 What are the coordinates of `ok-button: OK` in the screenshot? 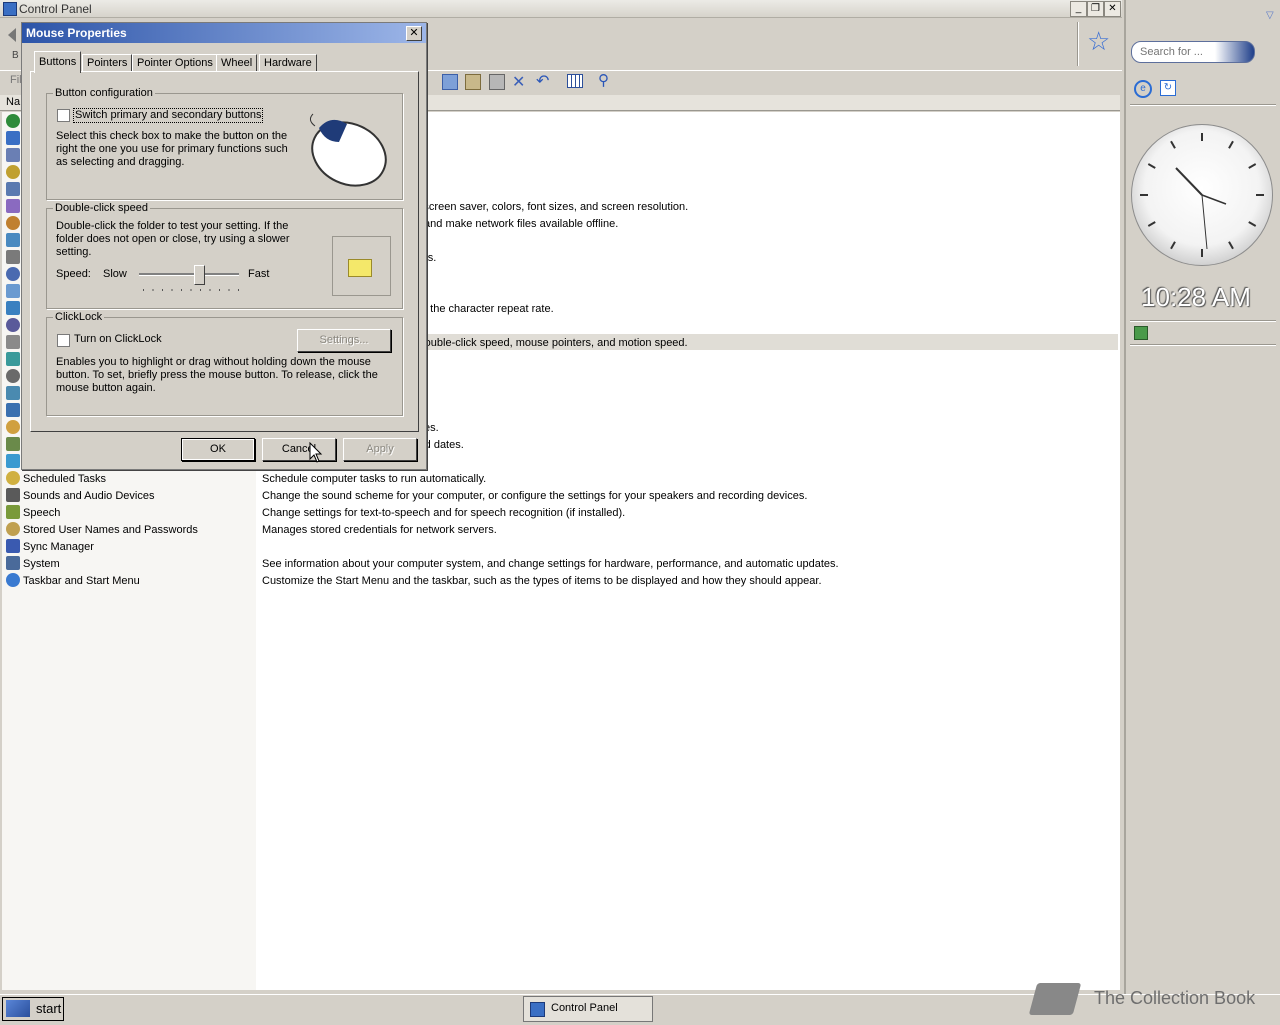 It's located at (218, 449).